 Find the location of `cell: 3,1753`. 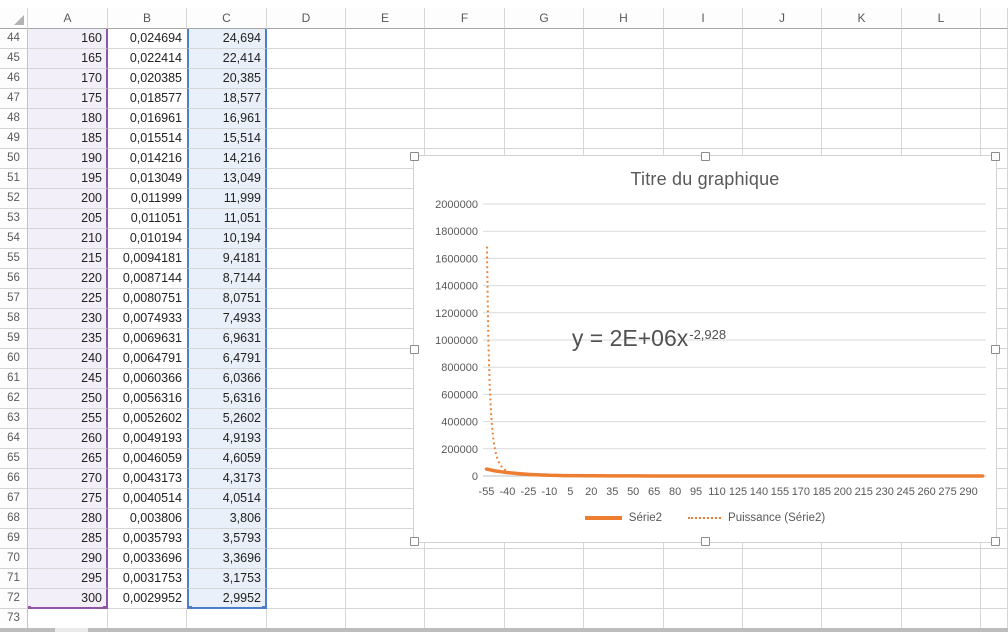

cell: 3,1753 is located at coordinates (227, 579).